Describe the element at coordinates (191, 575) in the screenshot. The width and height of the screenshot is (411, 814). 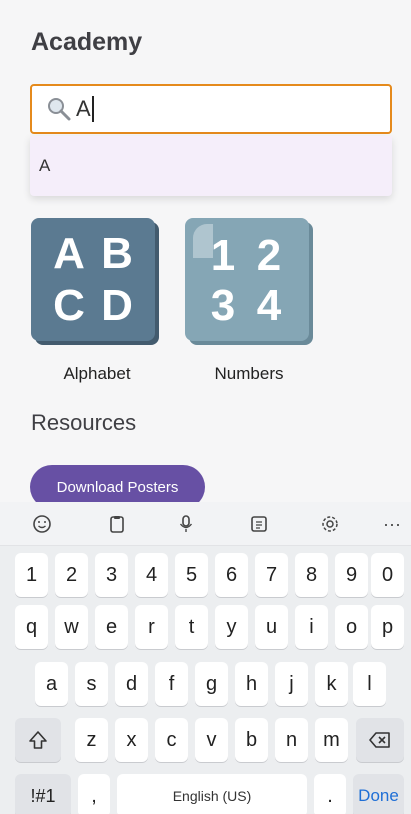
I see `key-5: 5` at that location.